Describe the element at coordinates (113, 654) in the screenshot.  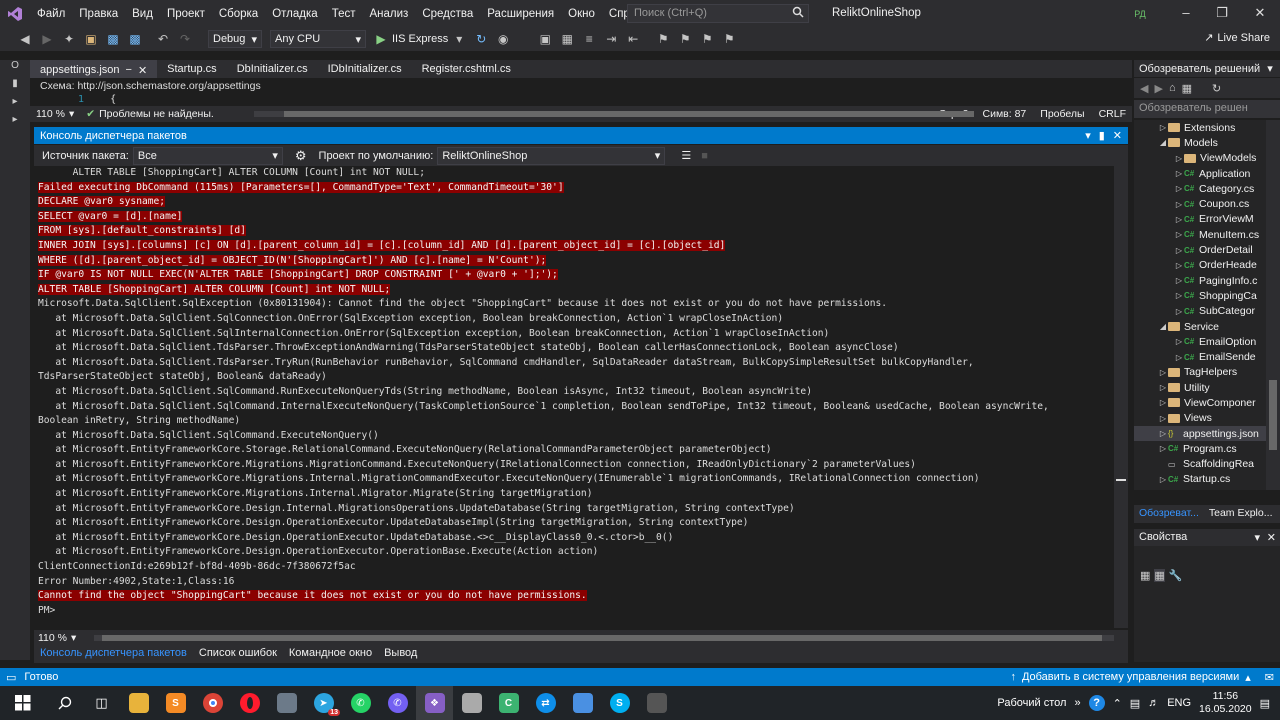
I see `bottom-tab: Консоль диспетчера пакетов` at that location.